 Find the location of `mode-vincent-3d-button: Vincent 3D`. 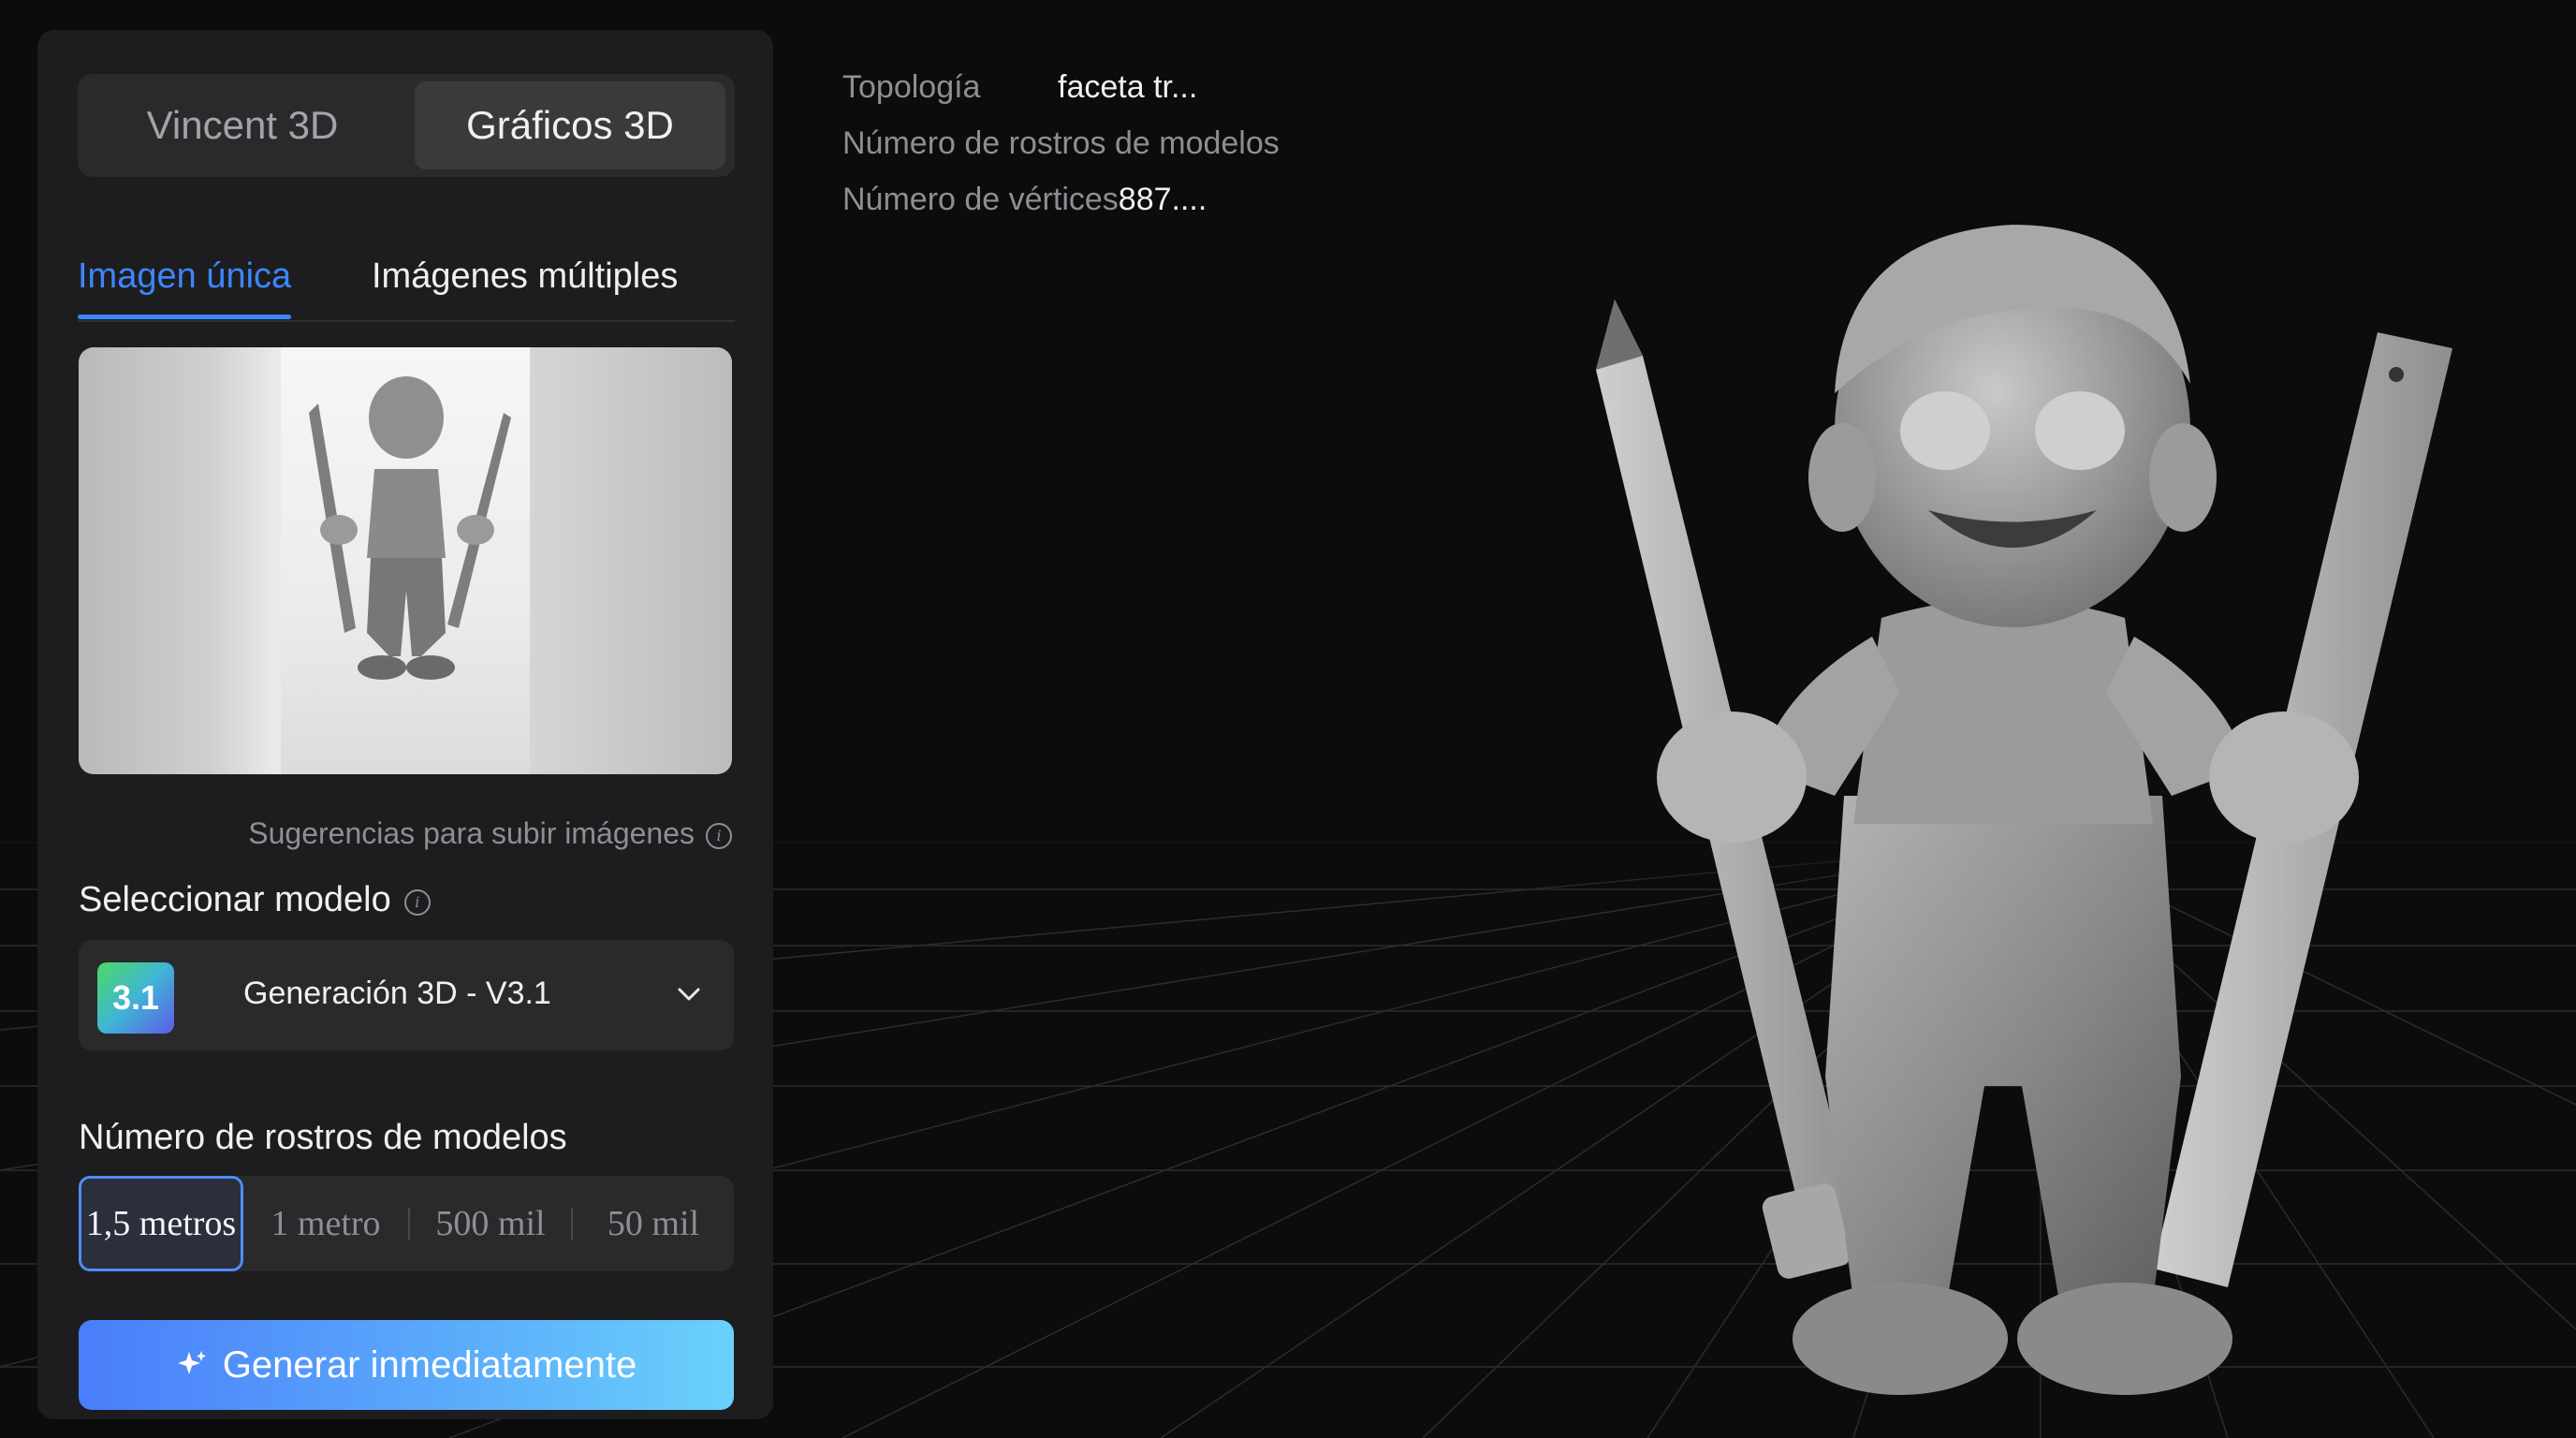

mode-vincent-3d-button: Vincent 3D is located at coordinates (242, 125).